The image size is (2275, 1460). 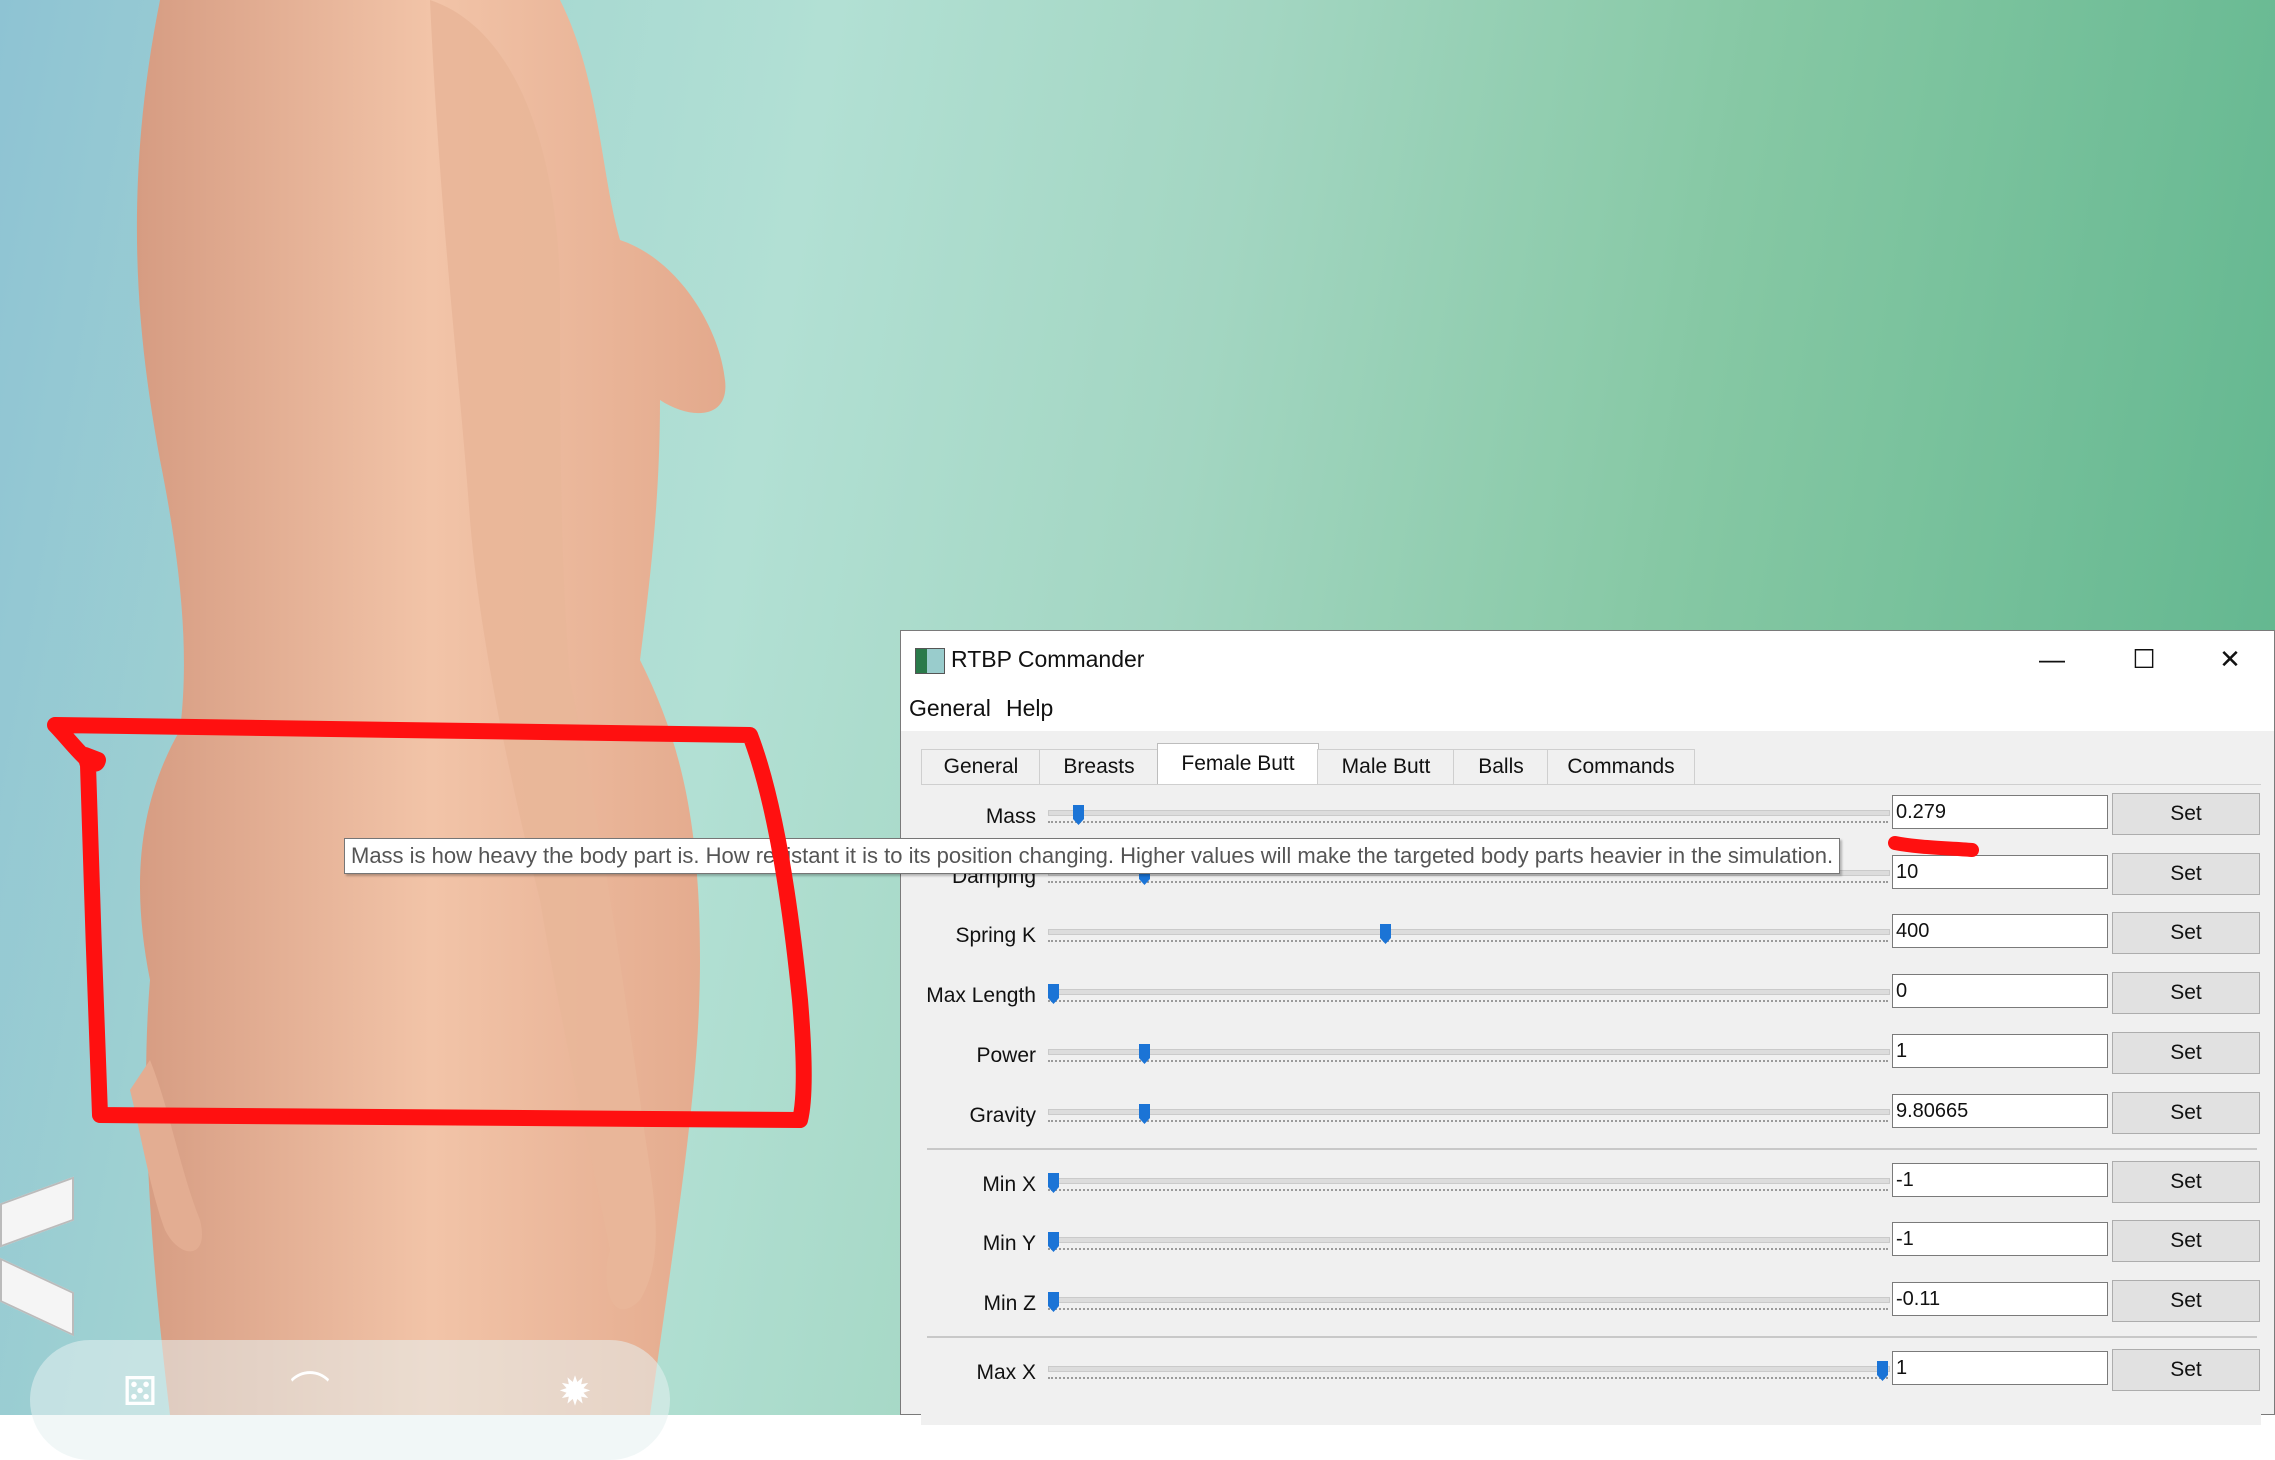 I want to click on power-input, so click(x=2000, y=1051).